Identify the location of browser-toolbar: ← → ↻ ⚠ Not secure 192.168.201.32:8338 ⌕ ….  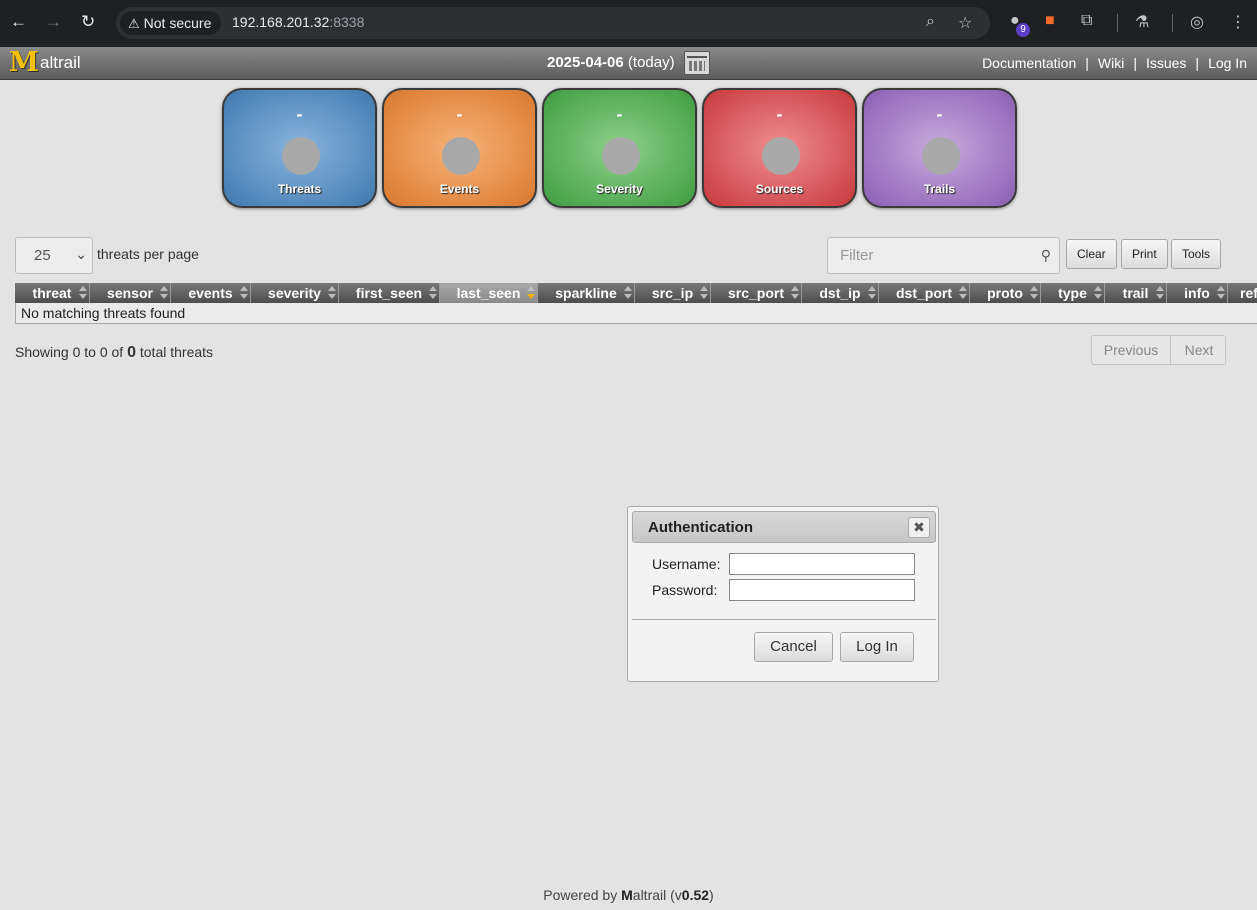
(628, 23).